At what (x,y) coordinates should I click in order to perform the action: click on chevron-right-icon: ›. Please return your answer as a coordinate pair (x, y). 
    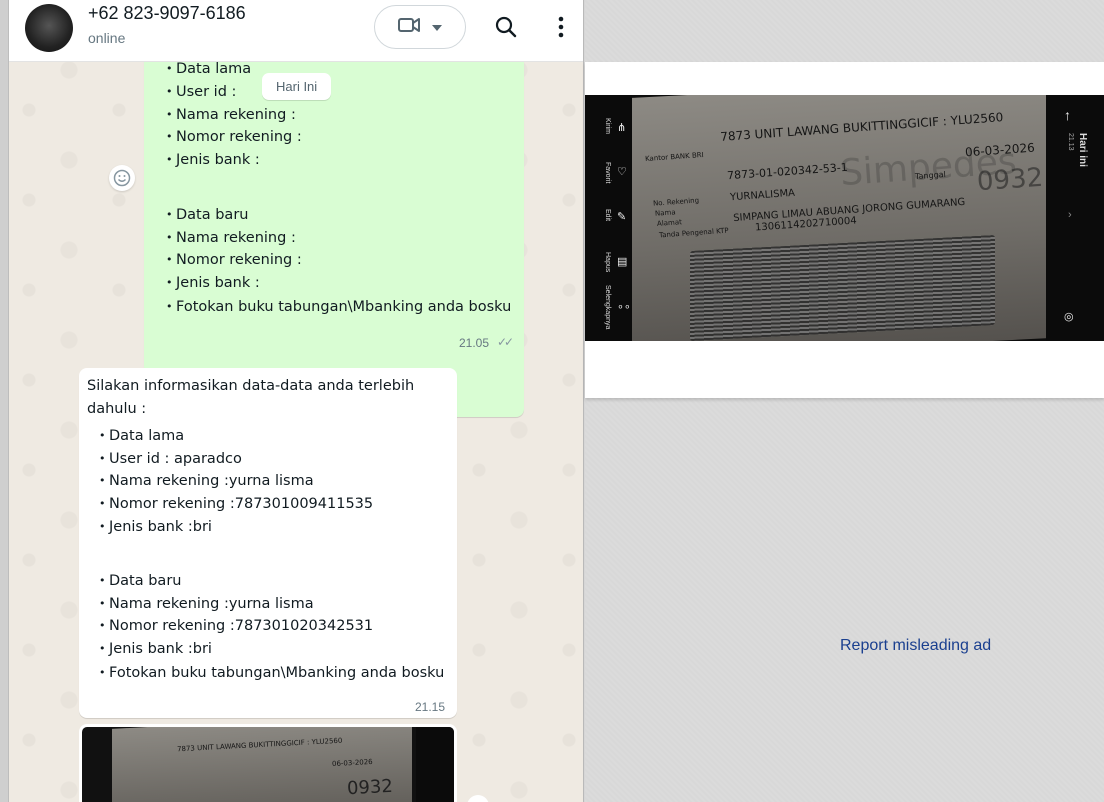
    Looking at the image, I should click on (1070, 215).